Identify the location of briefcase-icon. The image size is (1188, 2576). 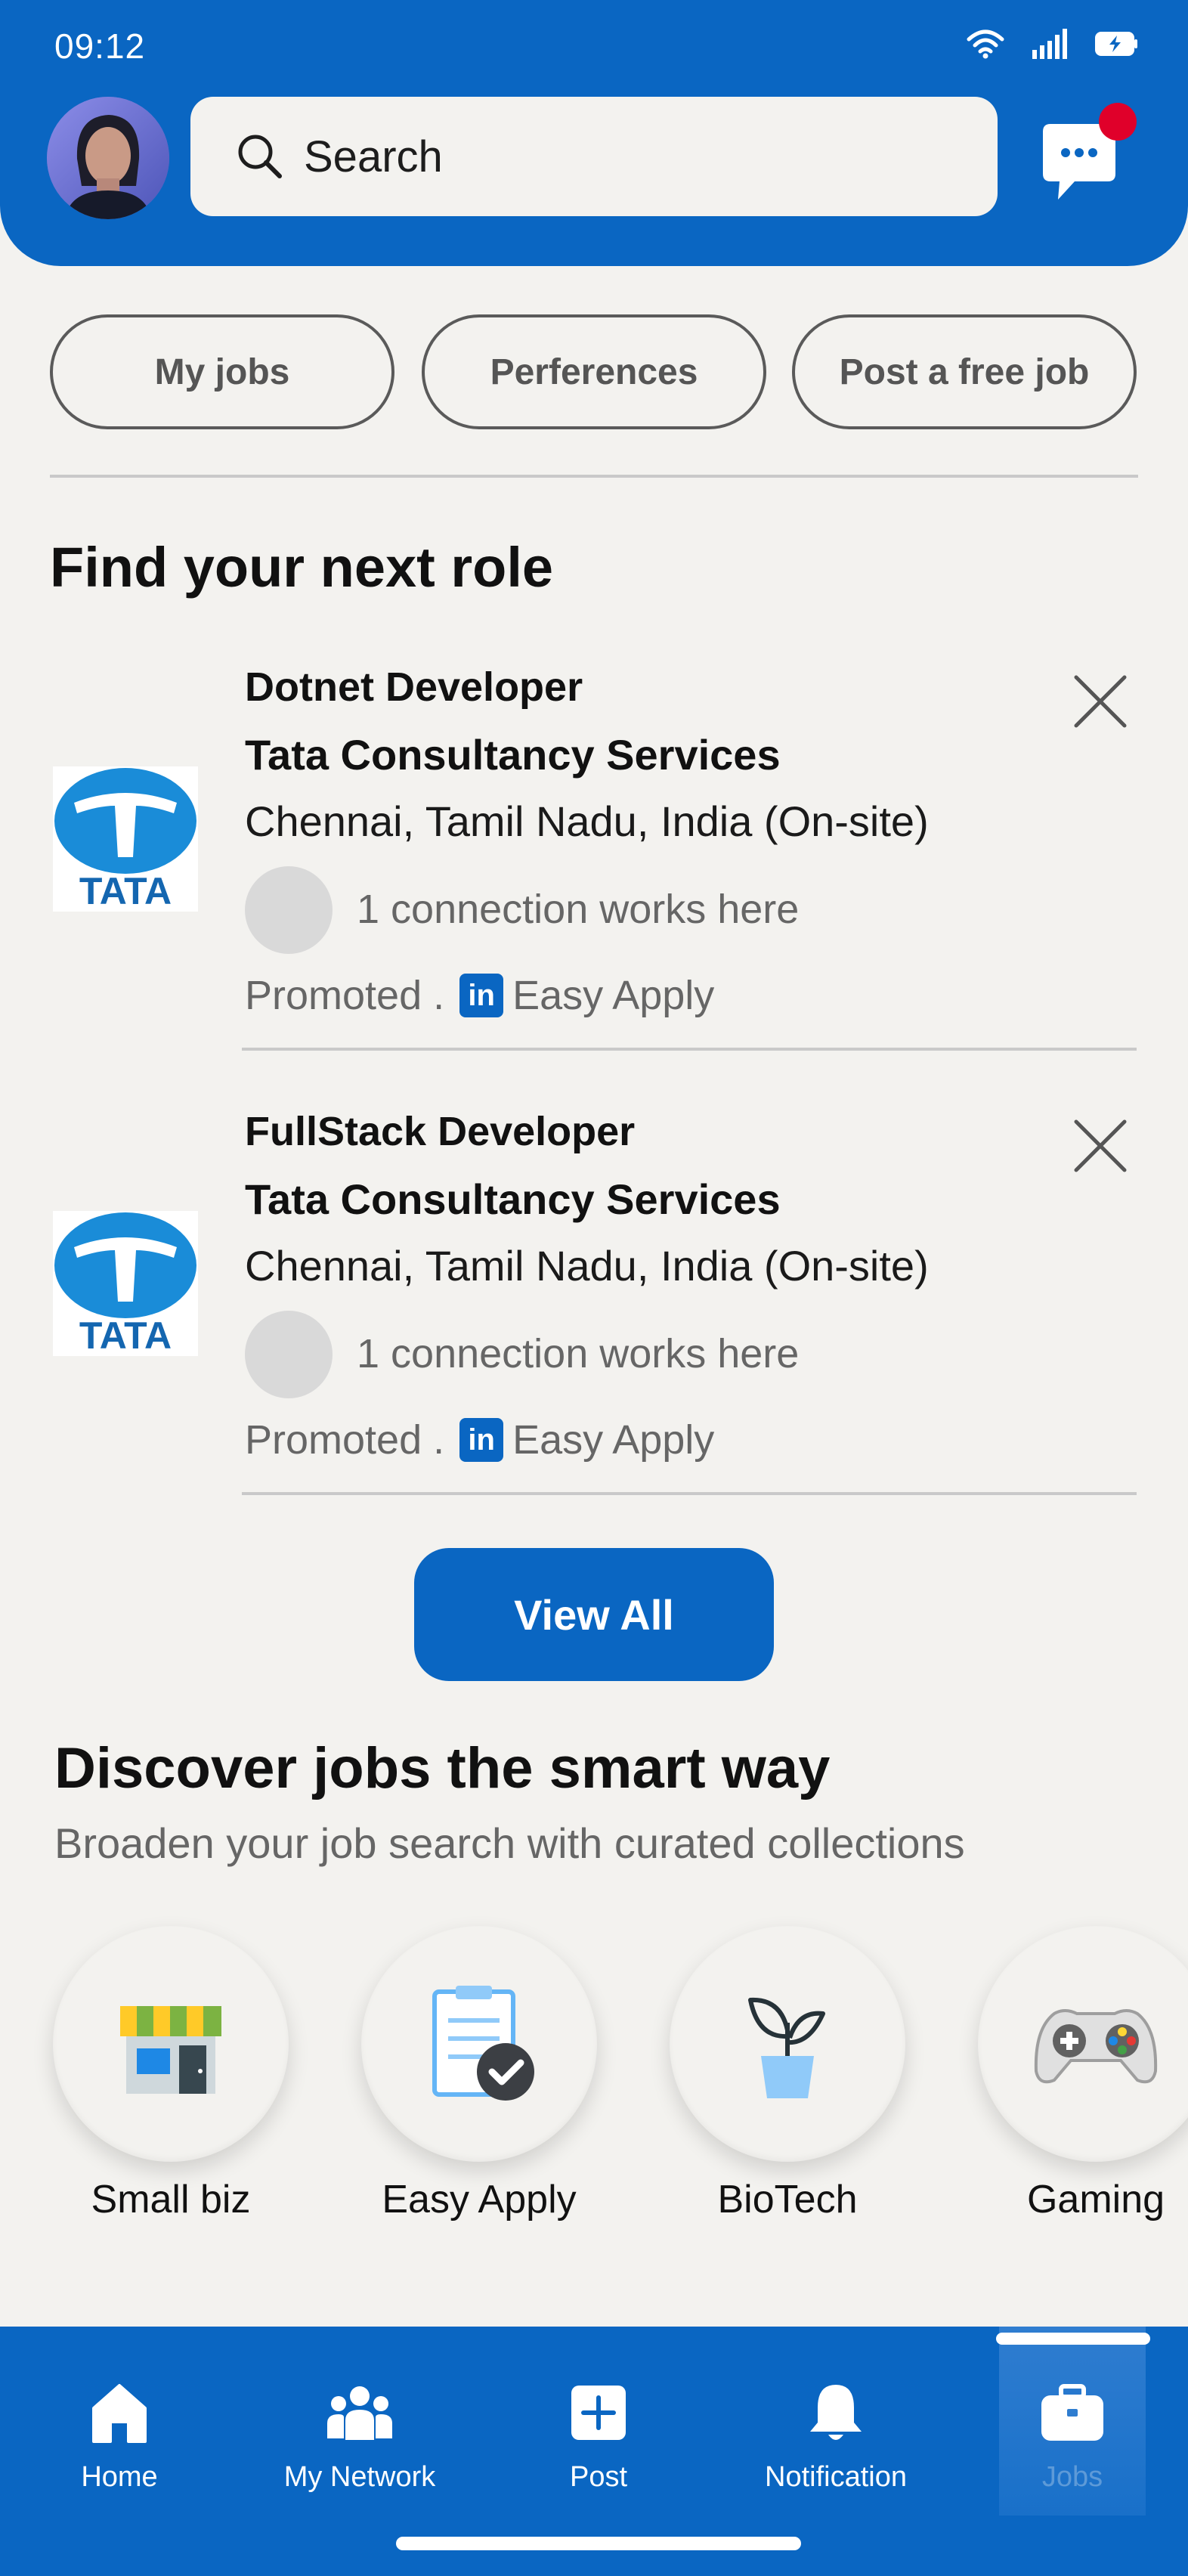
(1072, 2412).